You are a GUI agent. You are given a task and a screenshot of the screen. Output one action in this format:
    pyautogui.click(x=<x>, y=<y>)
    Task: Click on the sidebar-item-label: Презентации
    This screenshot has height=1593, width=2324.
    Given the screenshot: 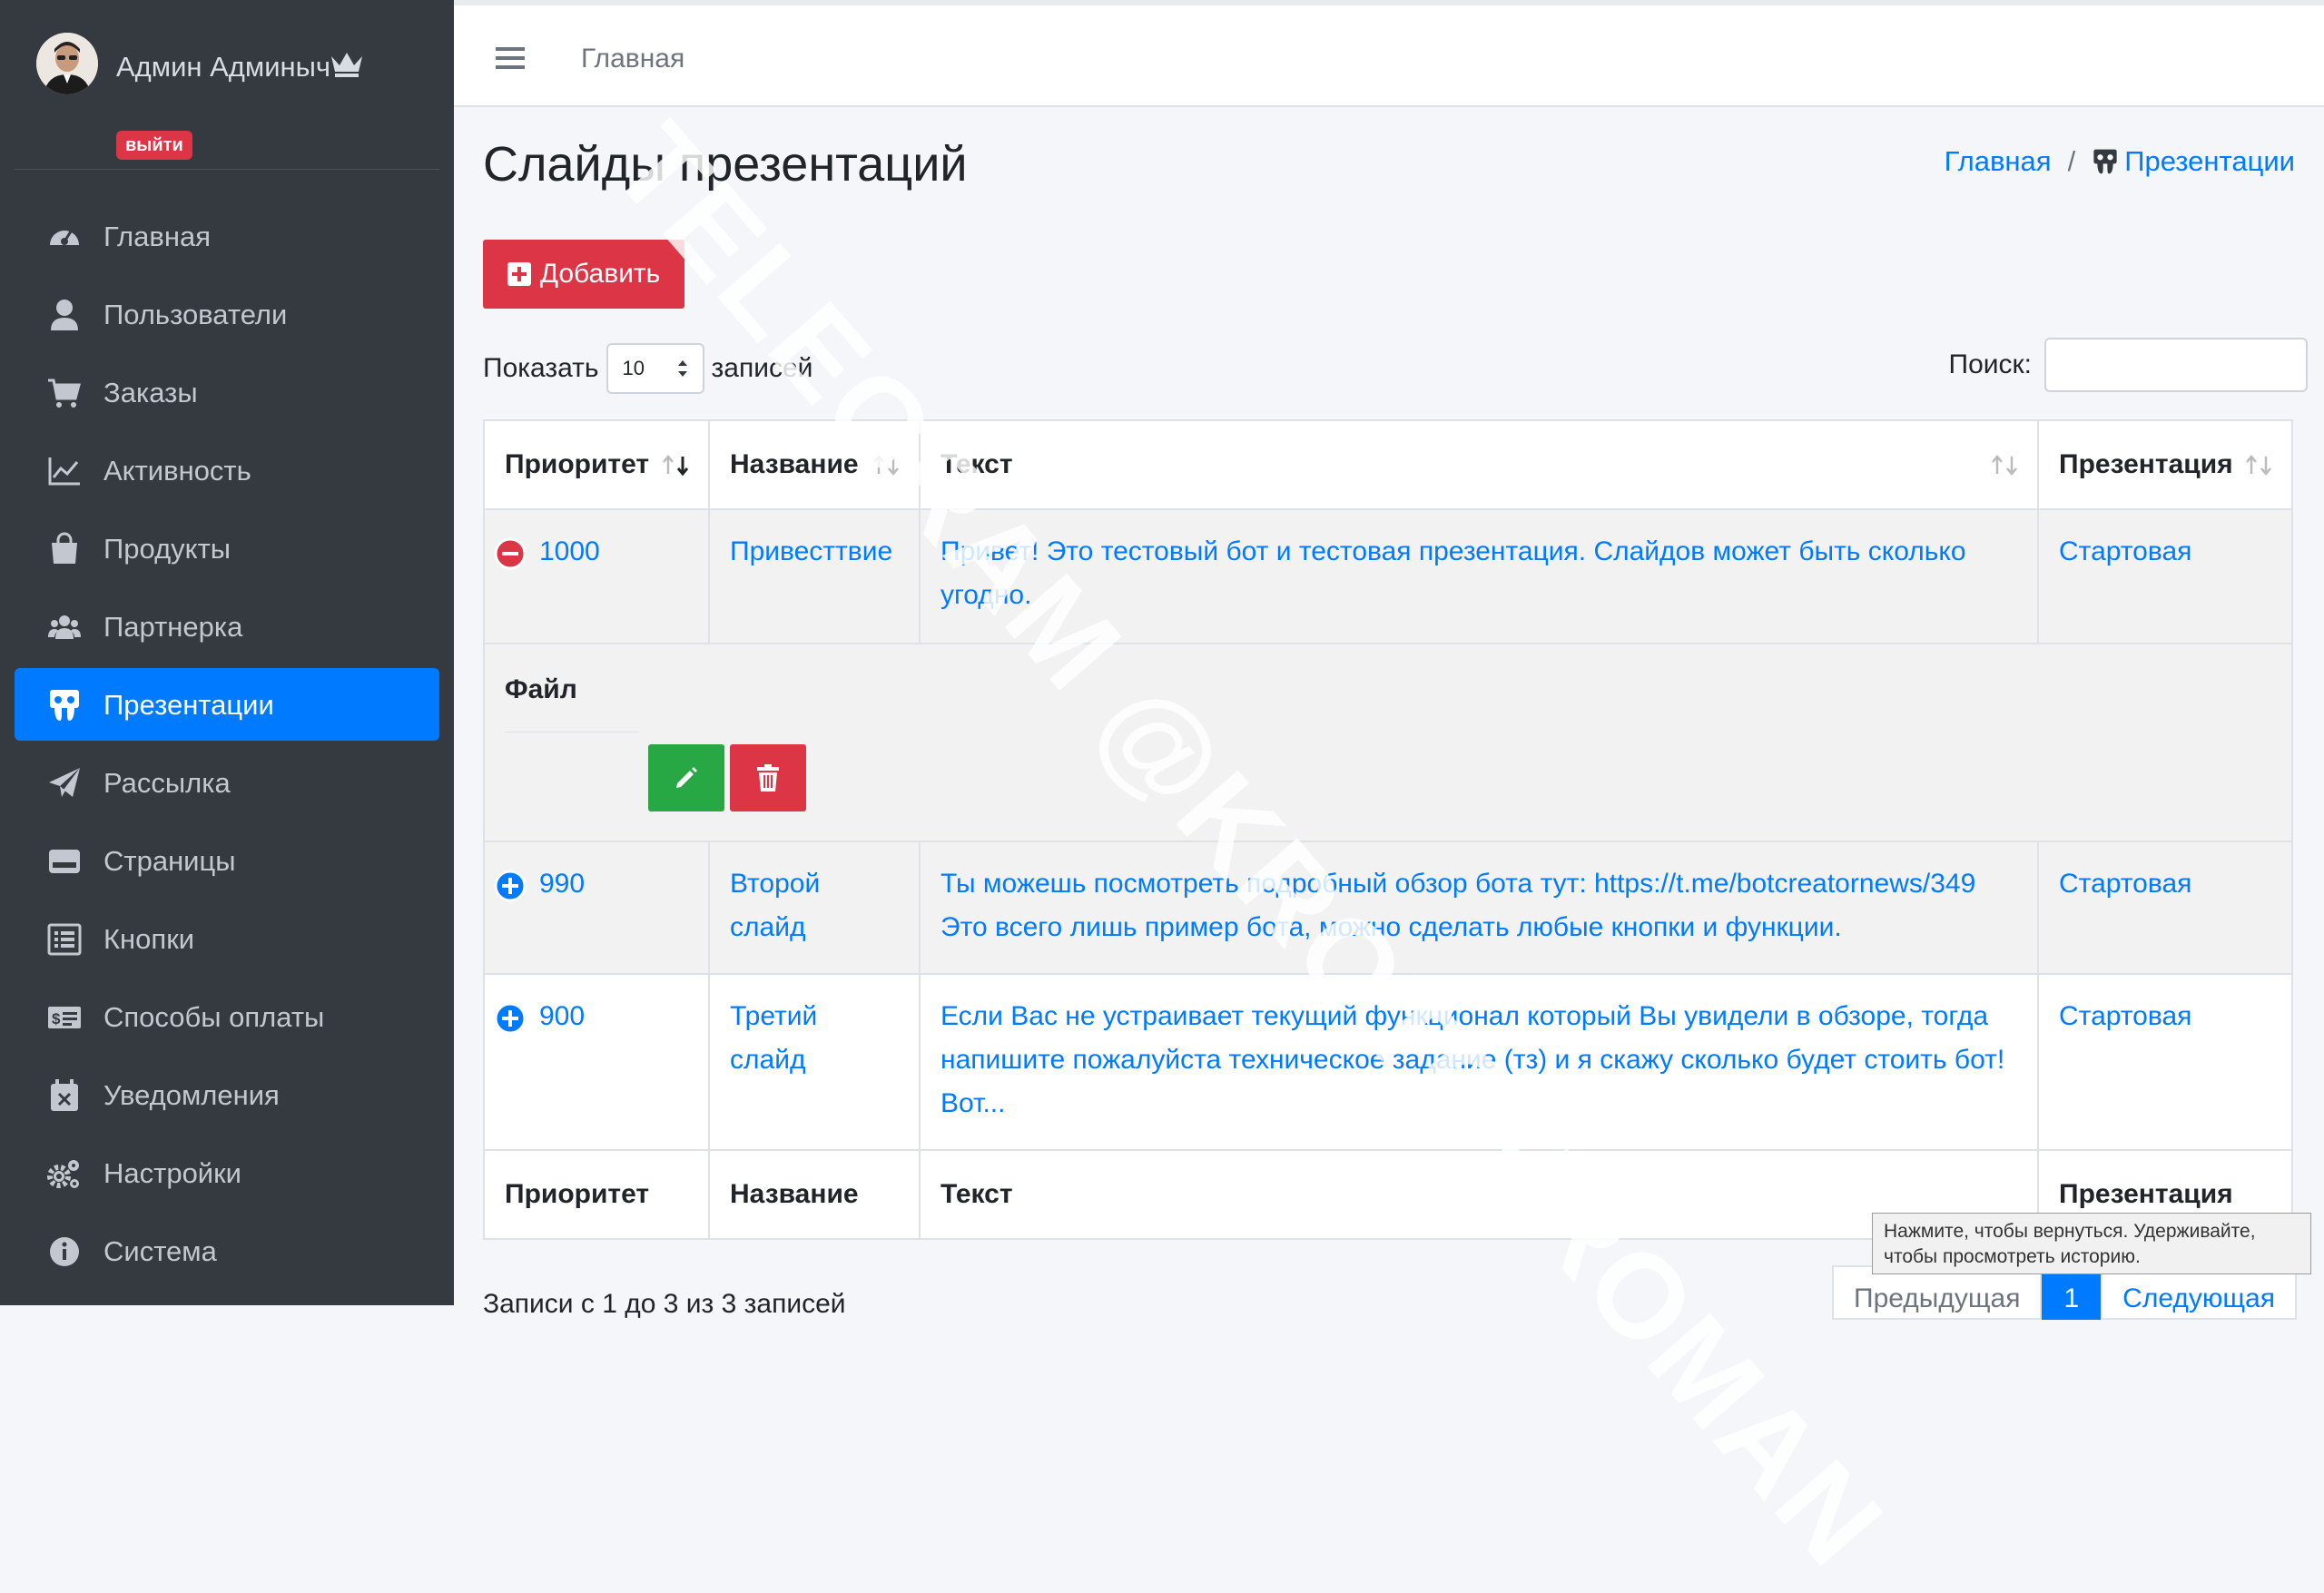 What is the action you would take?
    pyautogui.click(x=188, y=705)
    